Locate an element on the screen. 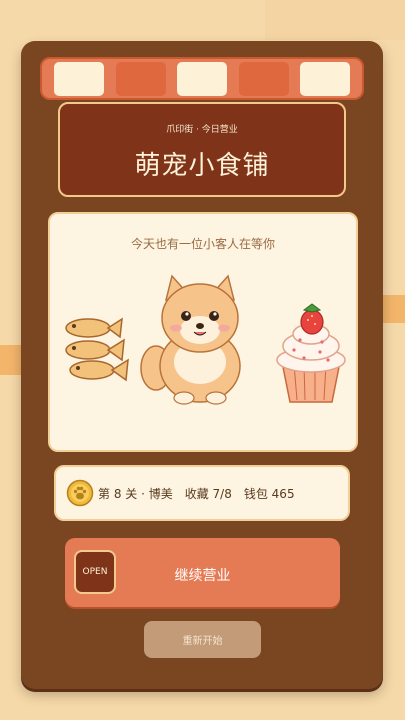 This screenshot has width=405, height=720. restart-button: 重新开始 is located at coordinates (202, 639).